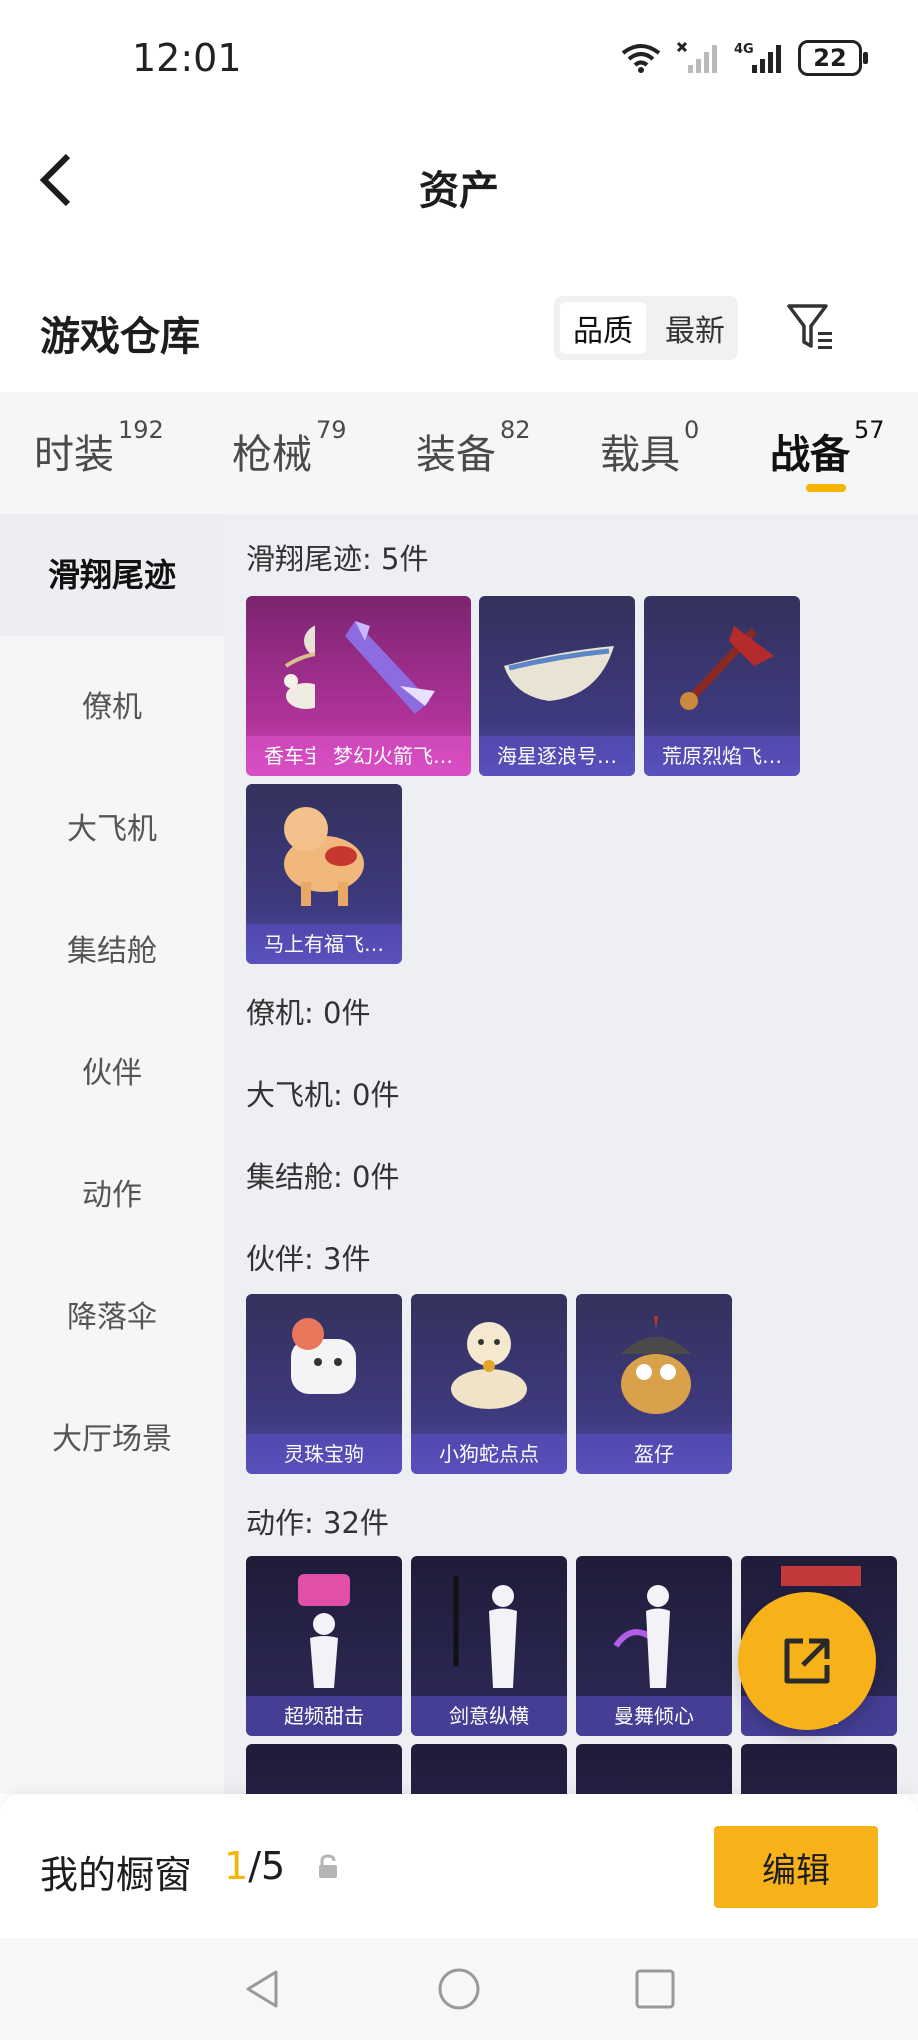 This screenshot has height=2040, width=918. Describe the element at coordinates (112, 1192) in the screenshot. I see `sidebar-item-emote: 动作` at that location.